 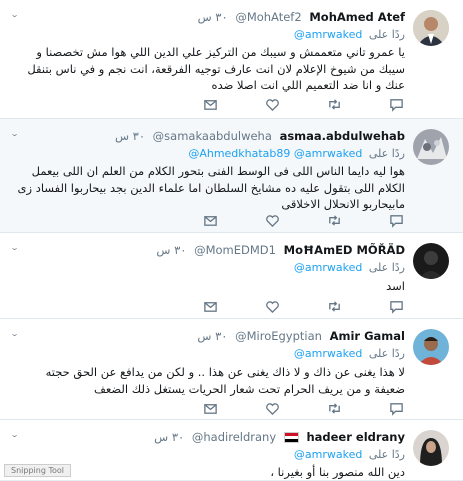 I want to click on reply-context: ردًا على @Ahmedkhatab89 @amrwaked, so click(x=296, y=153).